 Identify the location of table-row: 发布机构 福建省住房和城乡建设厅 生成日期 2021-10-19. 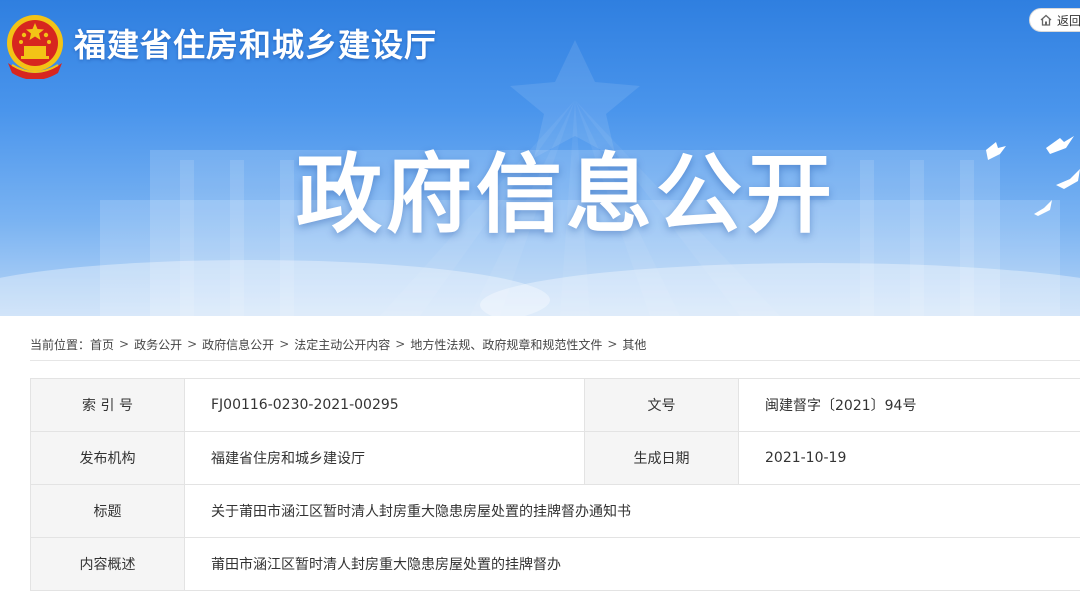
(555, 458).